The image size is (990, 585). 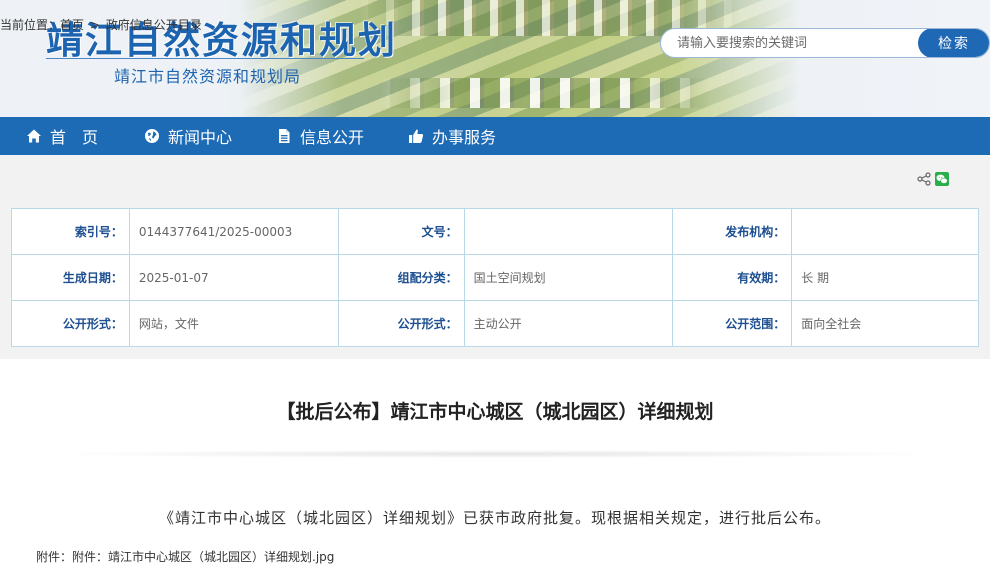 What do you see at coordinates (30, 25) in the screenshot?
I see `breadcrumb-prefix: 当前位置：` at bounding box center [30, 25].